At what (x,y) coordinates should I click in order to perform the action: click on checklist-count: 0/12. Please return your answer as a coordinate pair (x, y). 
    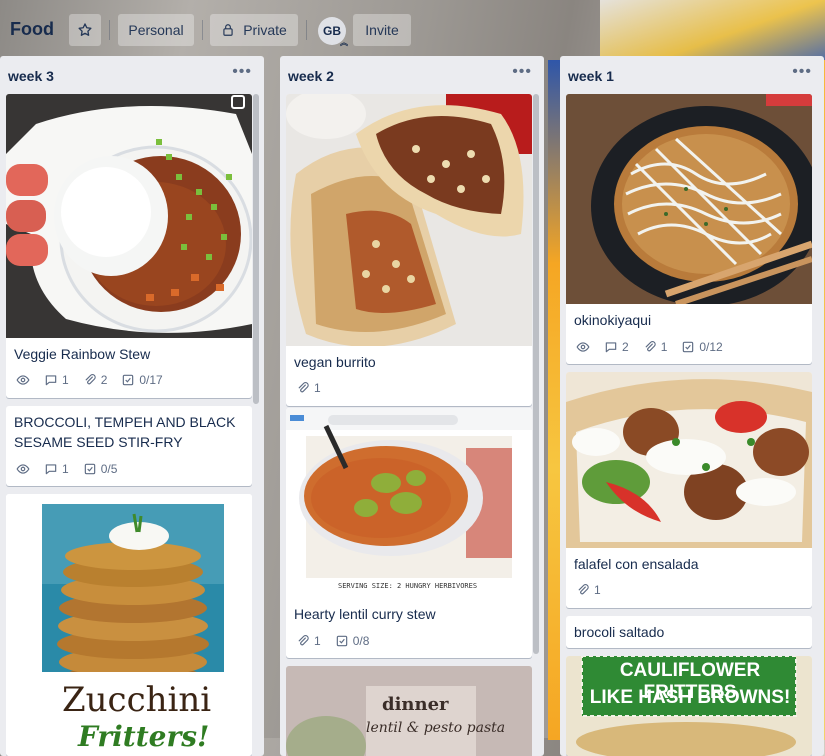
    Looking at the image, I should click on (711, 347).